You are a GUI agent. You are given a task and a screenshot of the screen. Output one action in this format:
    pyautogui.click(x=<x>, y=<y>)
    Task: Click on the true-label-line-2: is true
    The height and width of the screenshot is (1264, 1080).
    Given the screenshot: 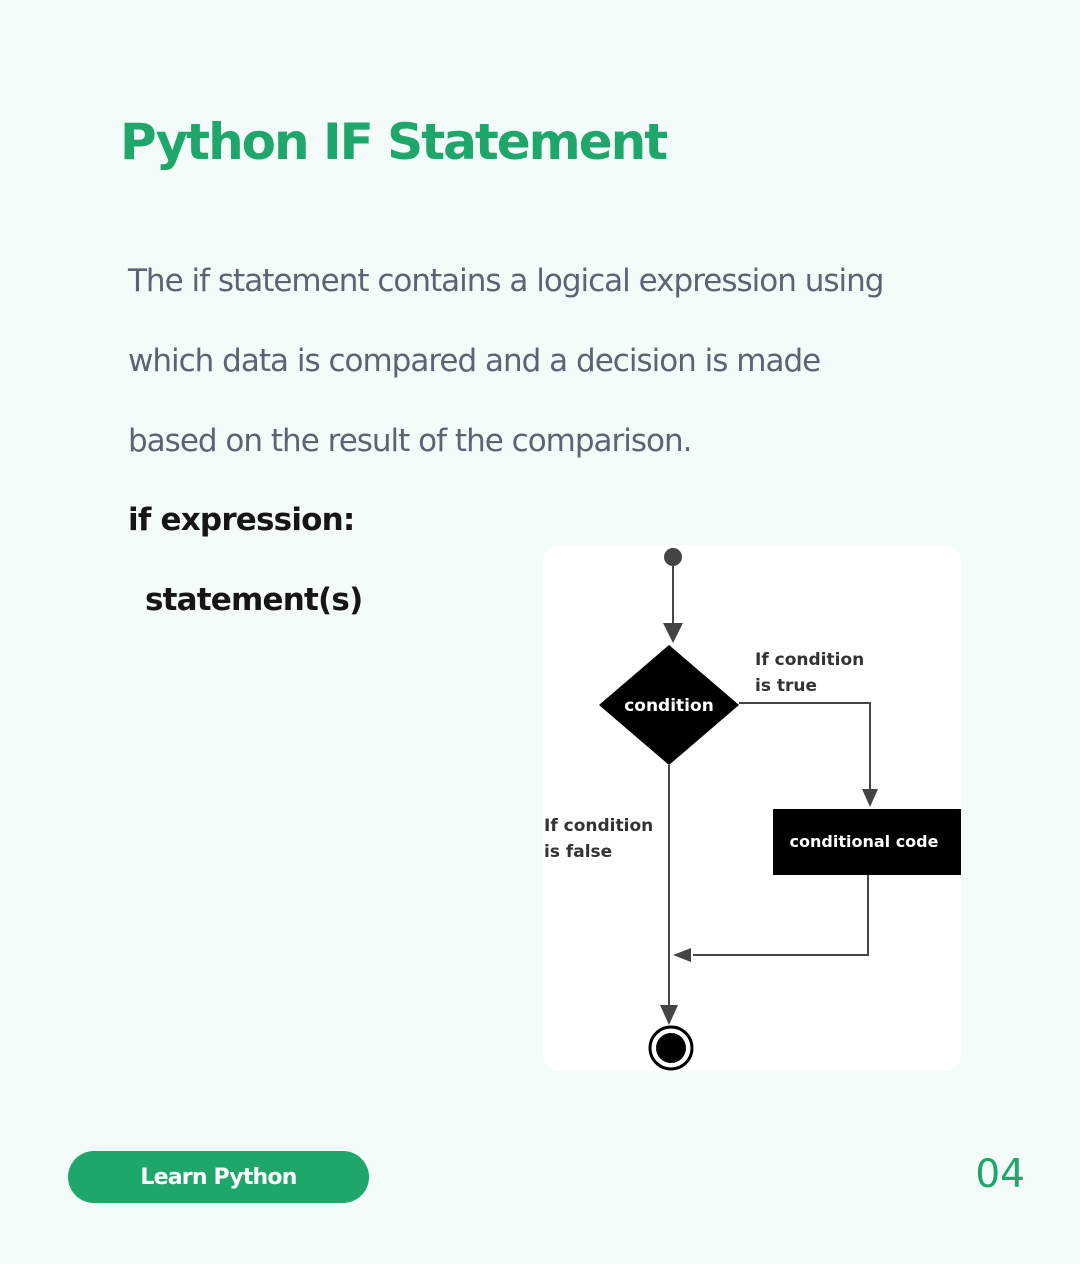 What is the action you would take?
    pyautogui.click(x=786, y=686)
    